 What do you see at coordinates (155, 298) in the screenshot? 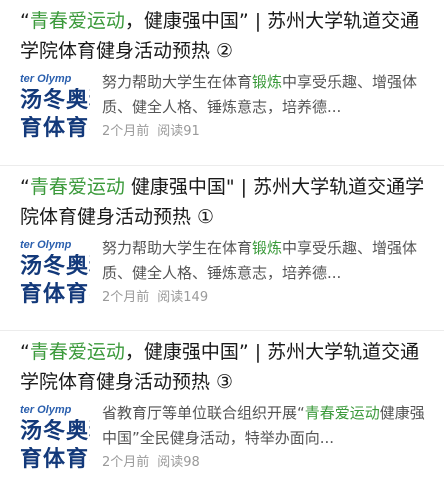
I see `article-meta: 2个月前 阅读149` at bounding box center [155, 298].